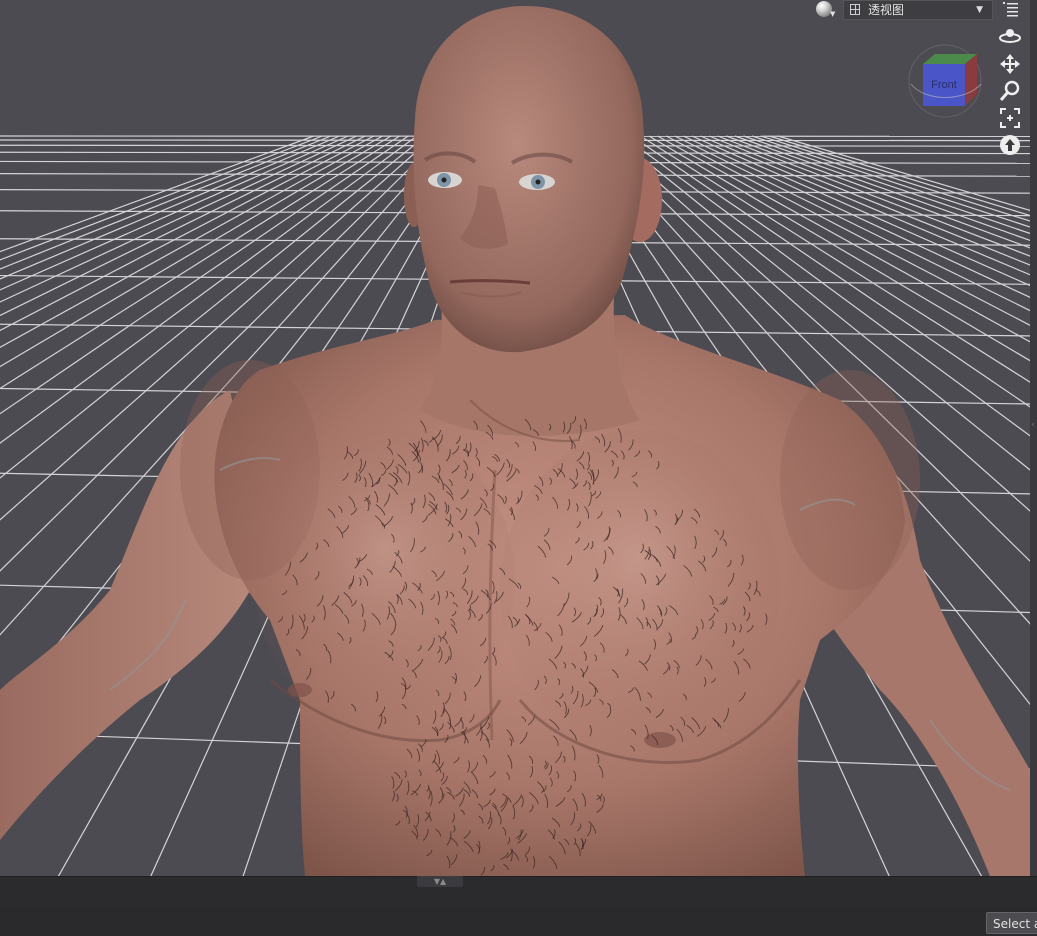  What do you see at coordinates (440, 881) in the screenshot?
I see `pane-splitter-handle: ▼▲` at bounding box center [440, 881].